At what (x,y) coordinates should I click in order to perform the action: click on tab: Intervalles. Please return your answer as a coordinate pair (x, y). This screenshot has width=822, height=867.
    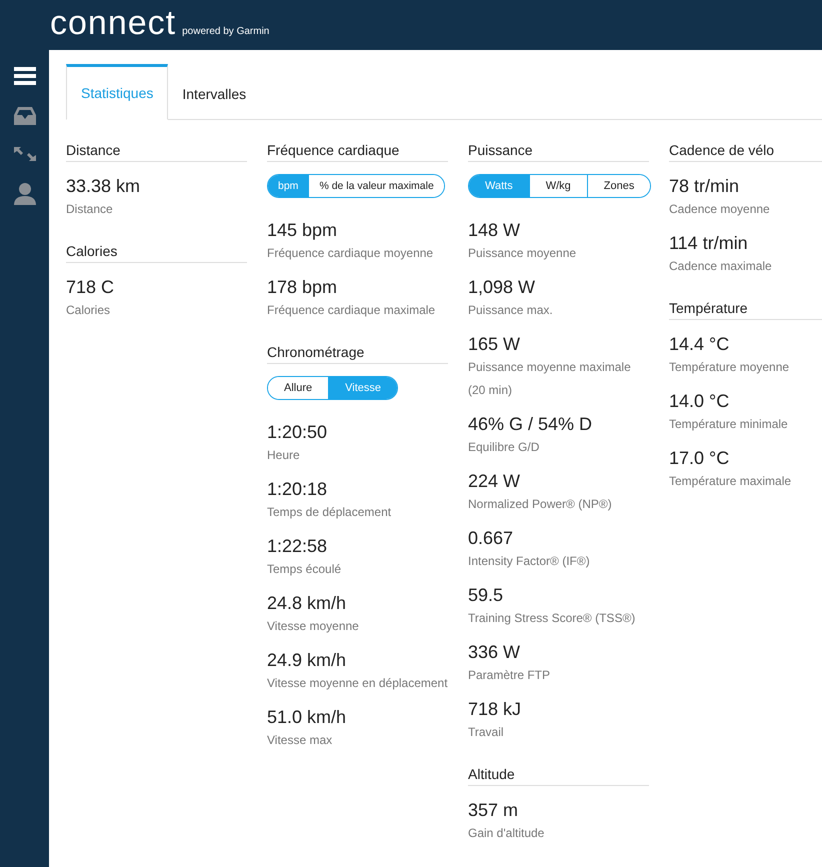
    Looking at the image, I should click on (214, 92).